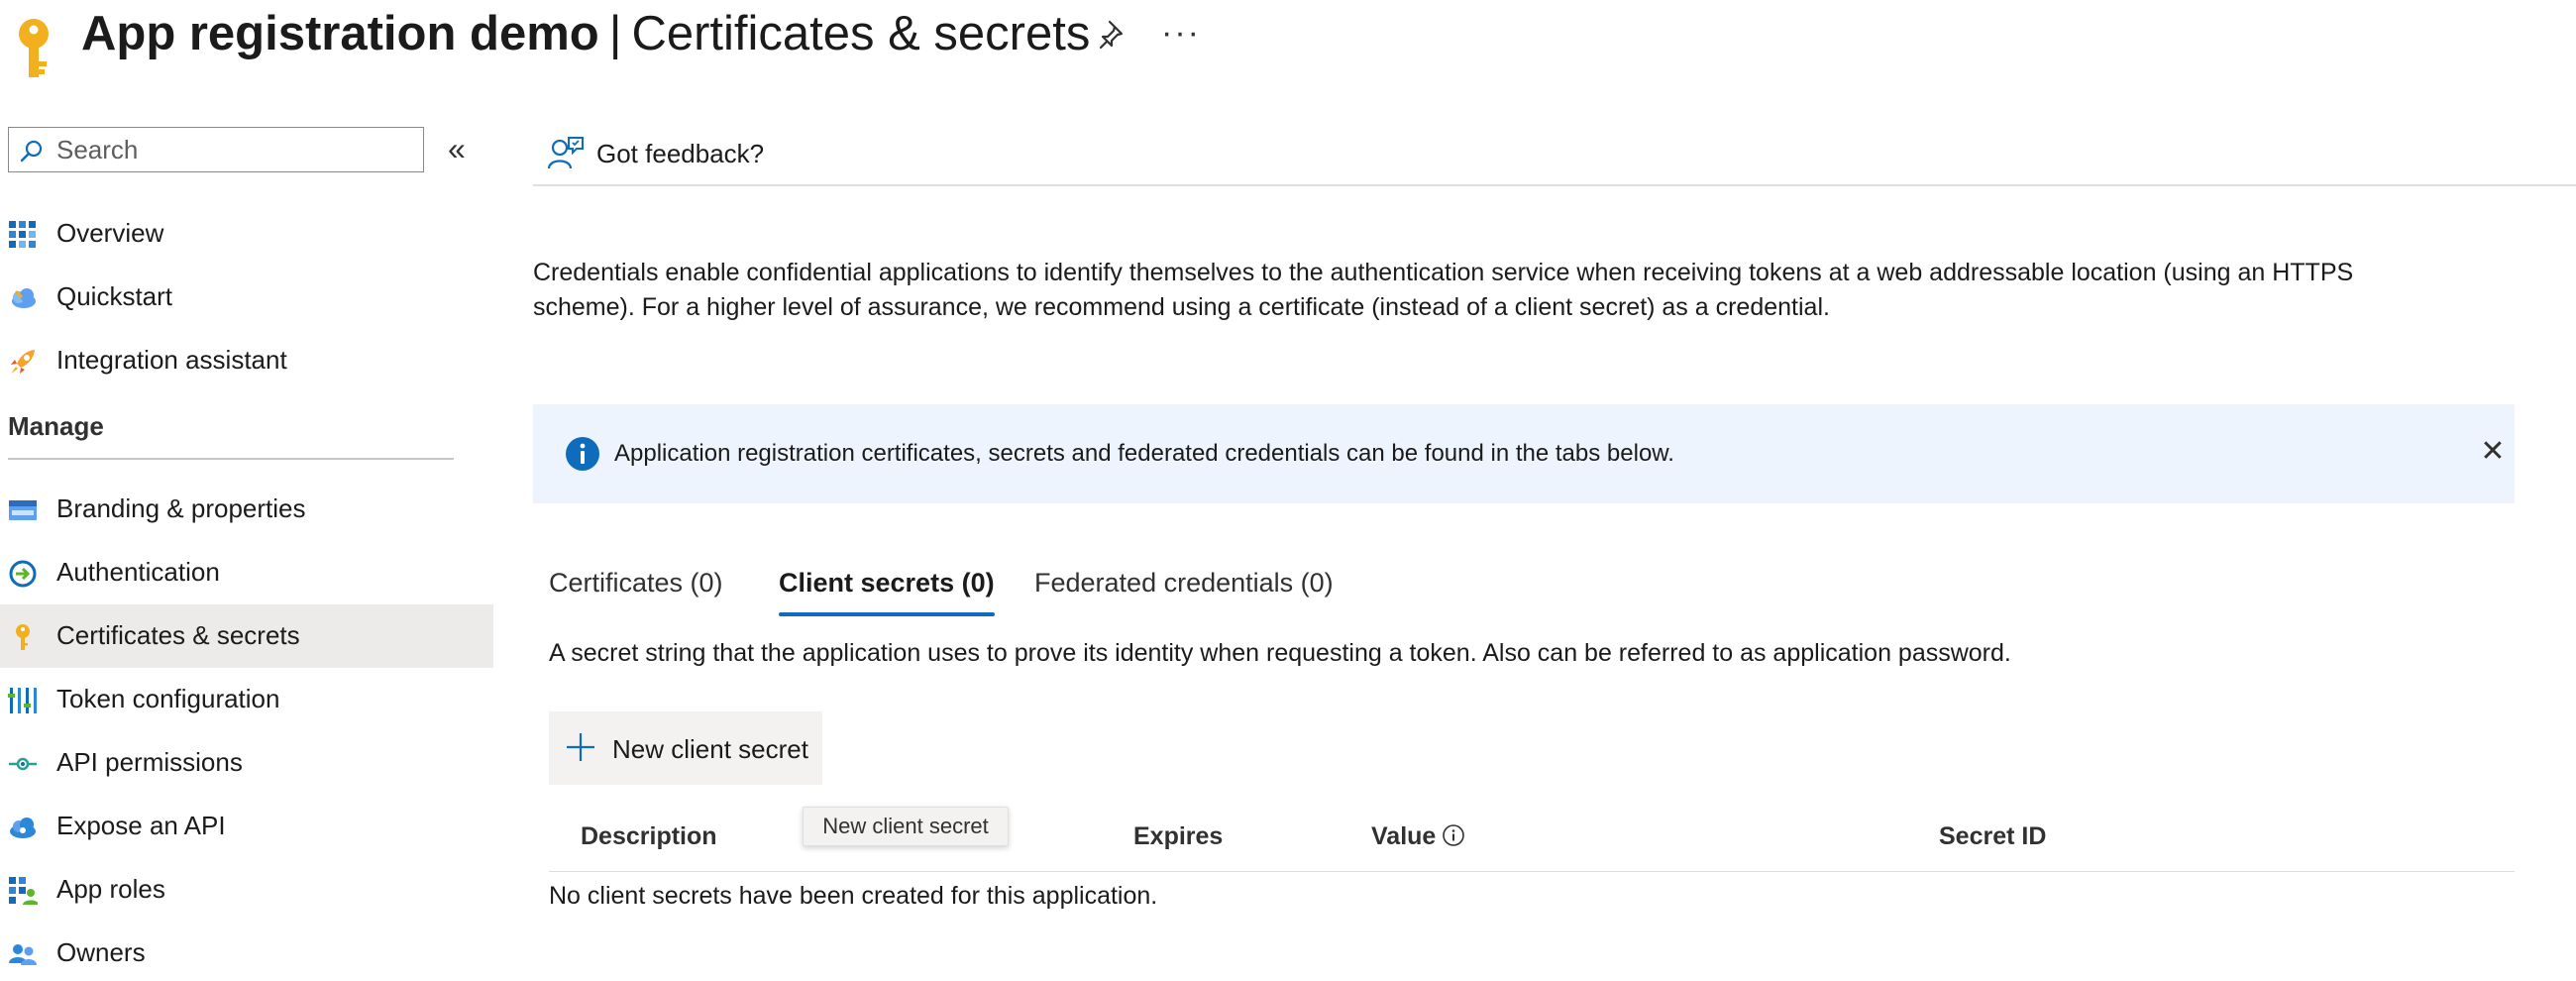 Image resolution: width=2576 pixels, height=981 pixels. Describe the element at coordinates (23, 574) in the screenshot. I see `authentication-icon` at that location.